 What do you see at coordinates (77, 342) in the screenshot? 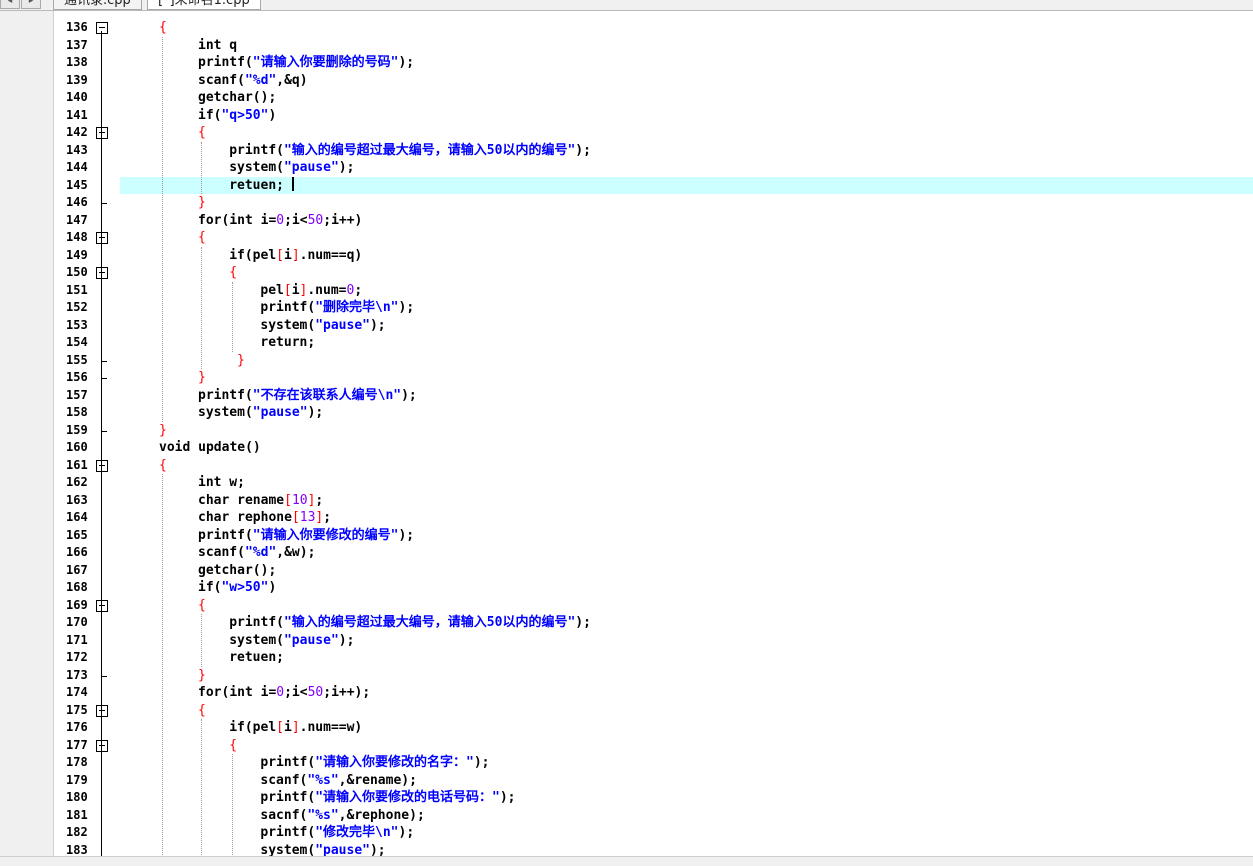
I see `line-number: 154` at bounding box center [77, 342].